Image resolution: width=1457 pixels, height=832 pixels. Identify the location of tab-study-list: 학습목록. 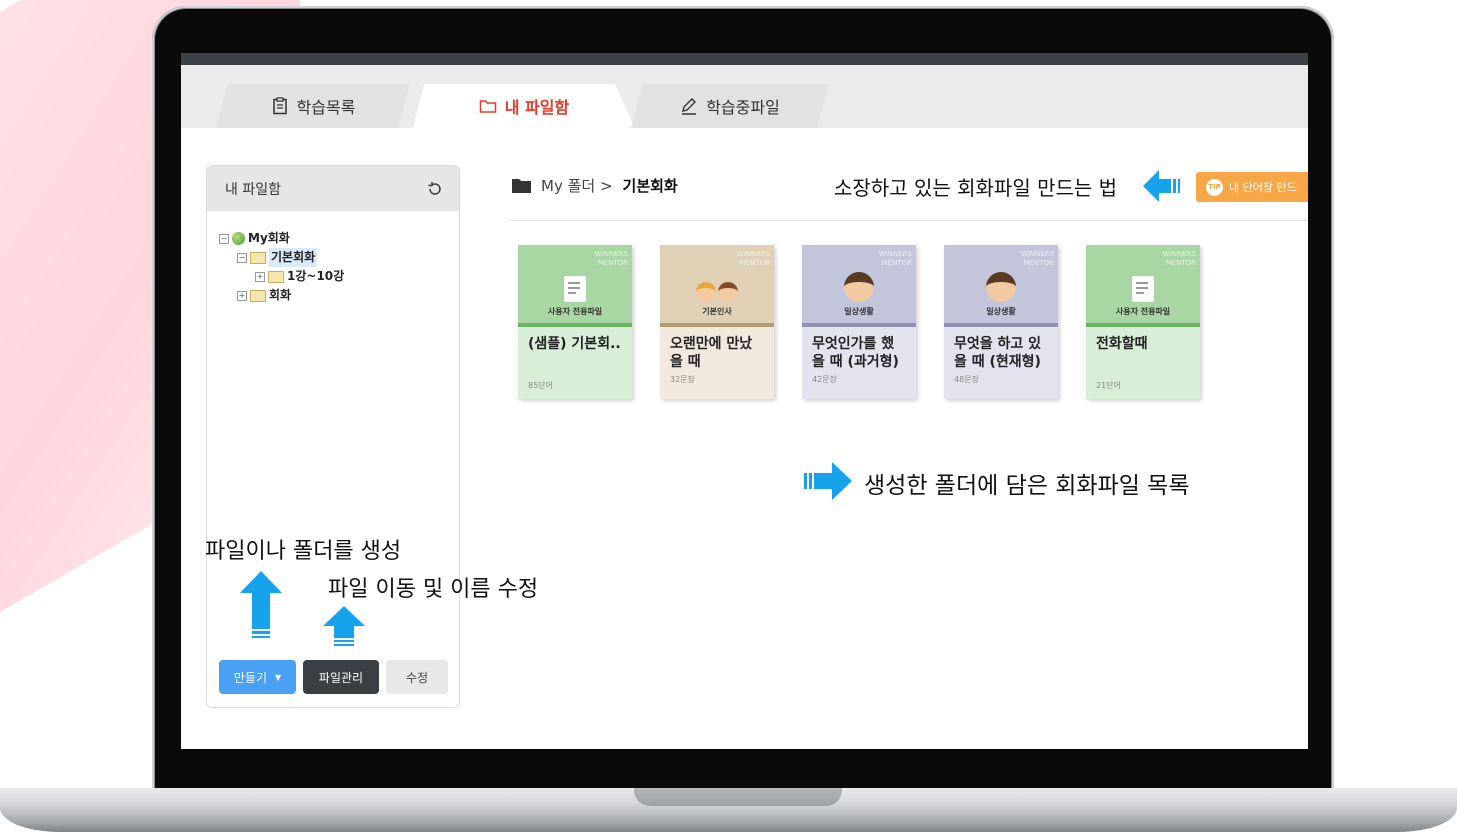
(313, 106).